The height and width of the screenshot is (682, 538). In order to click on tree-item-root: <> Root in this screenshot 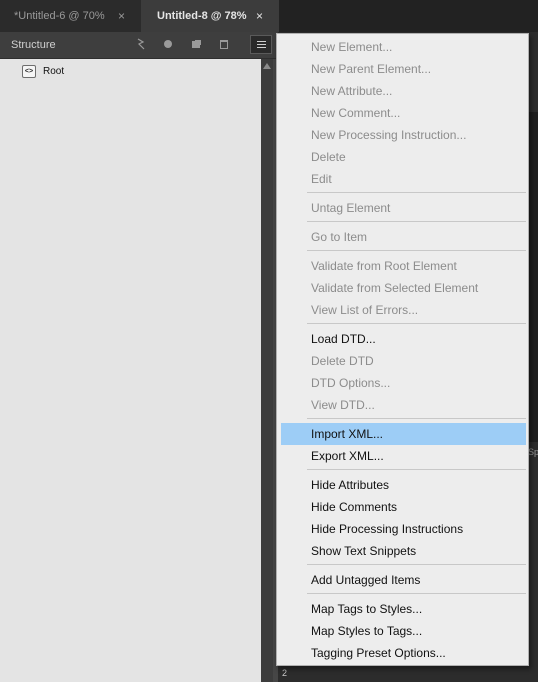, I will do `click(43, 71)`.